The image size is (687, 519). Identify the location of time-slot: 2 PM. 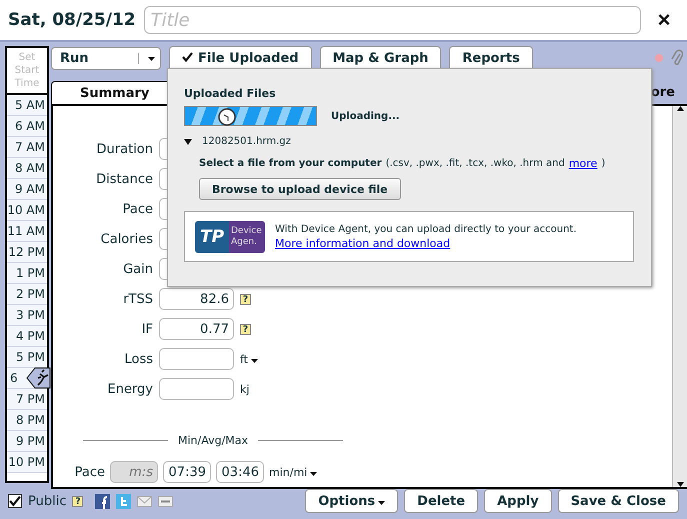
(27, 294).